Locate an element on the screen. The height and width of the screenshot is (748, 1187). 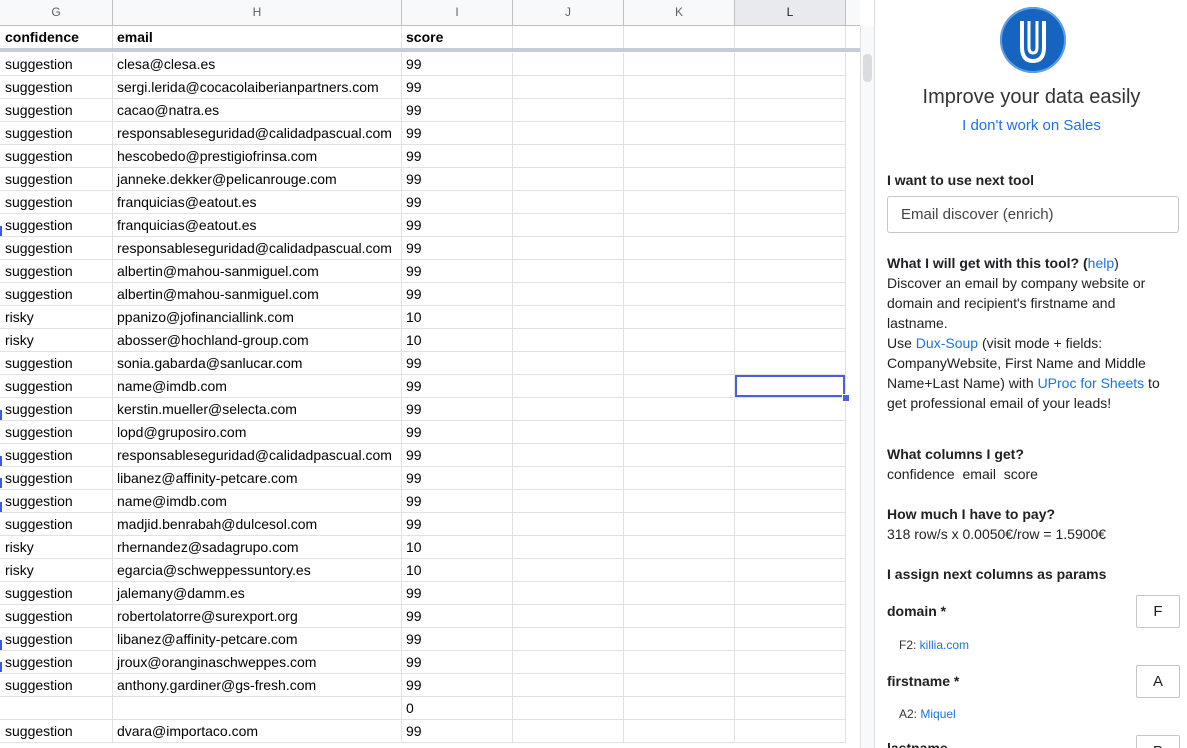
cell: confidence is located at coordinates (56, 37).